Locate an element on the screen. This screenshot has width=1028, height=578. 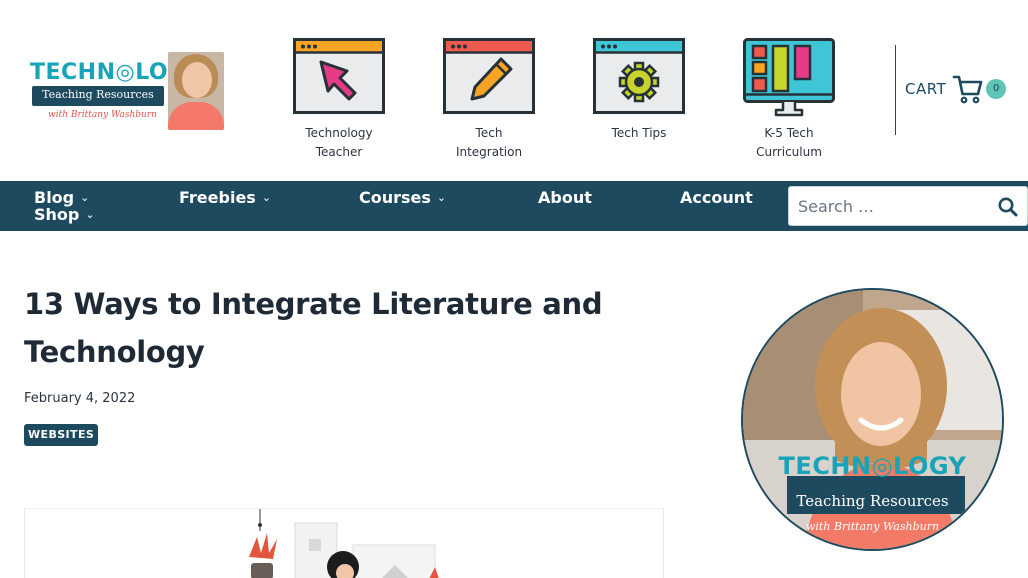
monitor-icon is located at coordinates (789, 77).